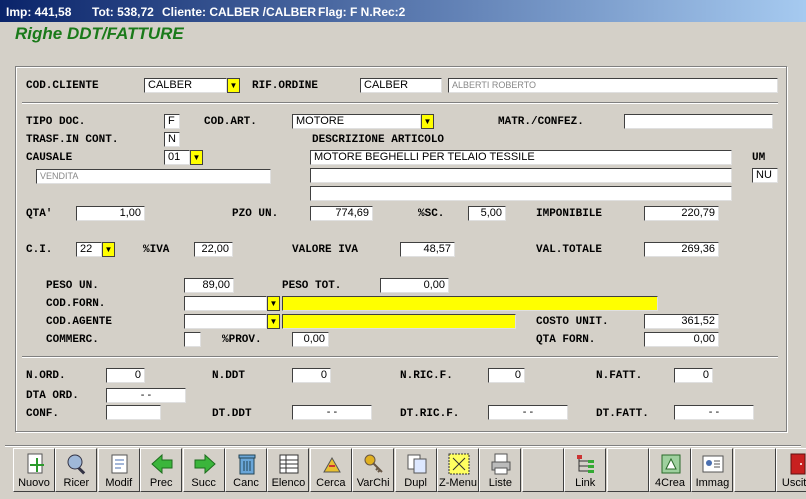  I want to click on conf-field, so click(133, 412).